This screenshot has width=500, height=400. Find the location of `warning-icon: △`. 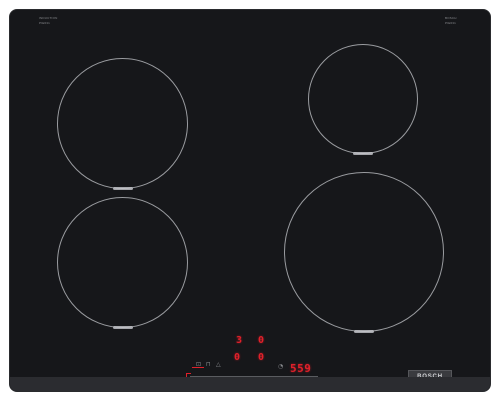

warning-icon: △ is located at coordinates (218, 365).